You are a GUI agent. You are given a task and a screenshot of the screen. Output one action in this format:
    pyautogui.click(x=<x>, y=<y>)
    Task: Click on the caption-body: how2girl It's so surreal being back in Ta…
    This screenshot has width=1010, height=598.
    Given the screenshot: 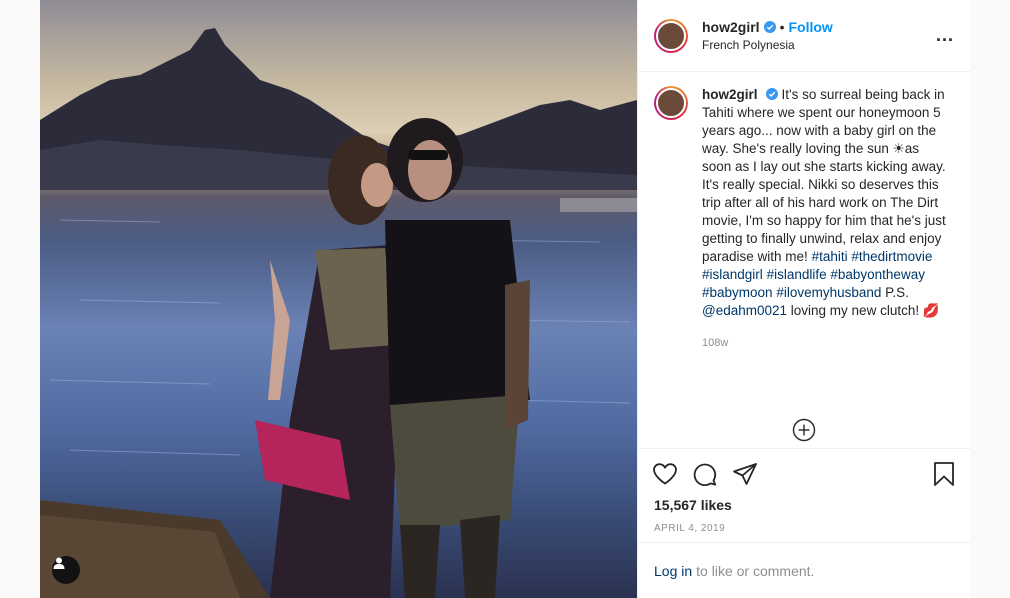 What is the action you would take?
    pyautogui.click(x=824, y=250)
    